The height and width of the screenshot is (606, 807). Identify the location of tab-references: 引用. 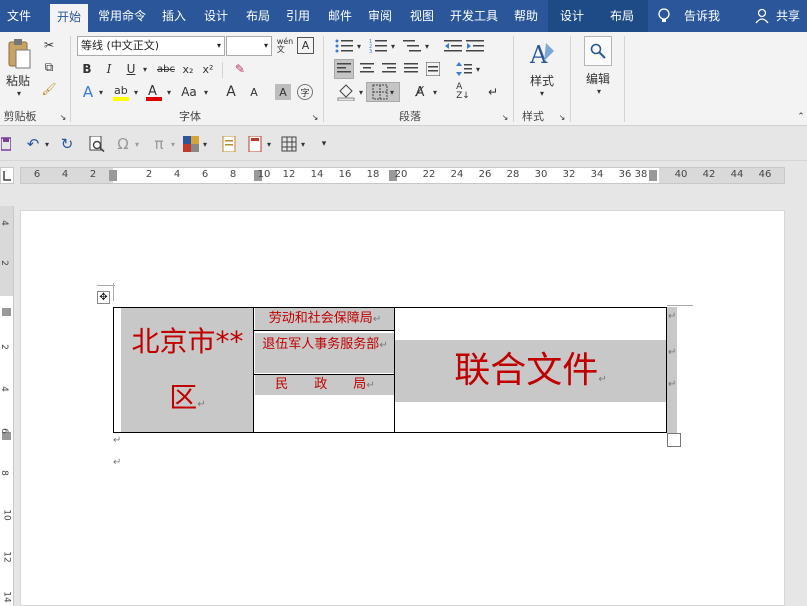
(298, 16).